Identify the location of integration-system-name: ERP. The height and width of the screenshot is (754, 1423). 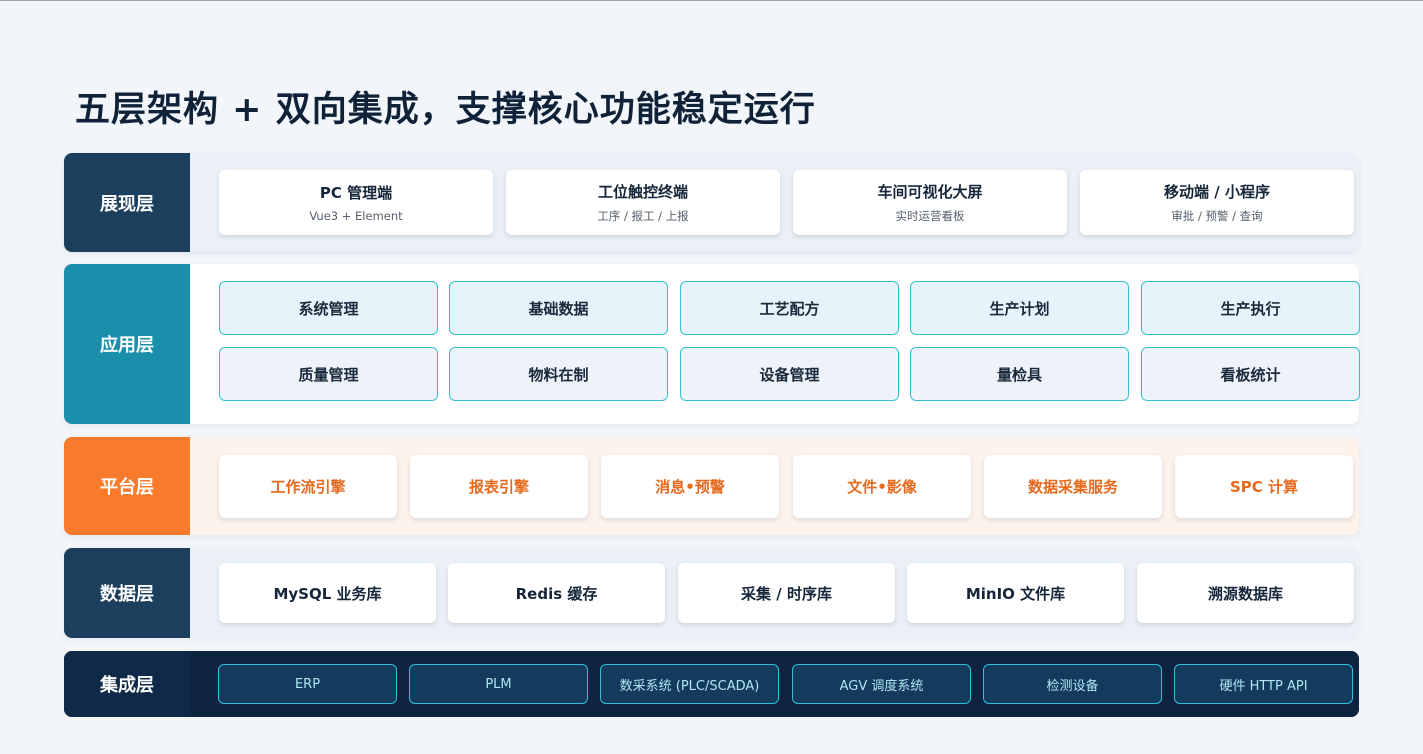
(307, 684).